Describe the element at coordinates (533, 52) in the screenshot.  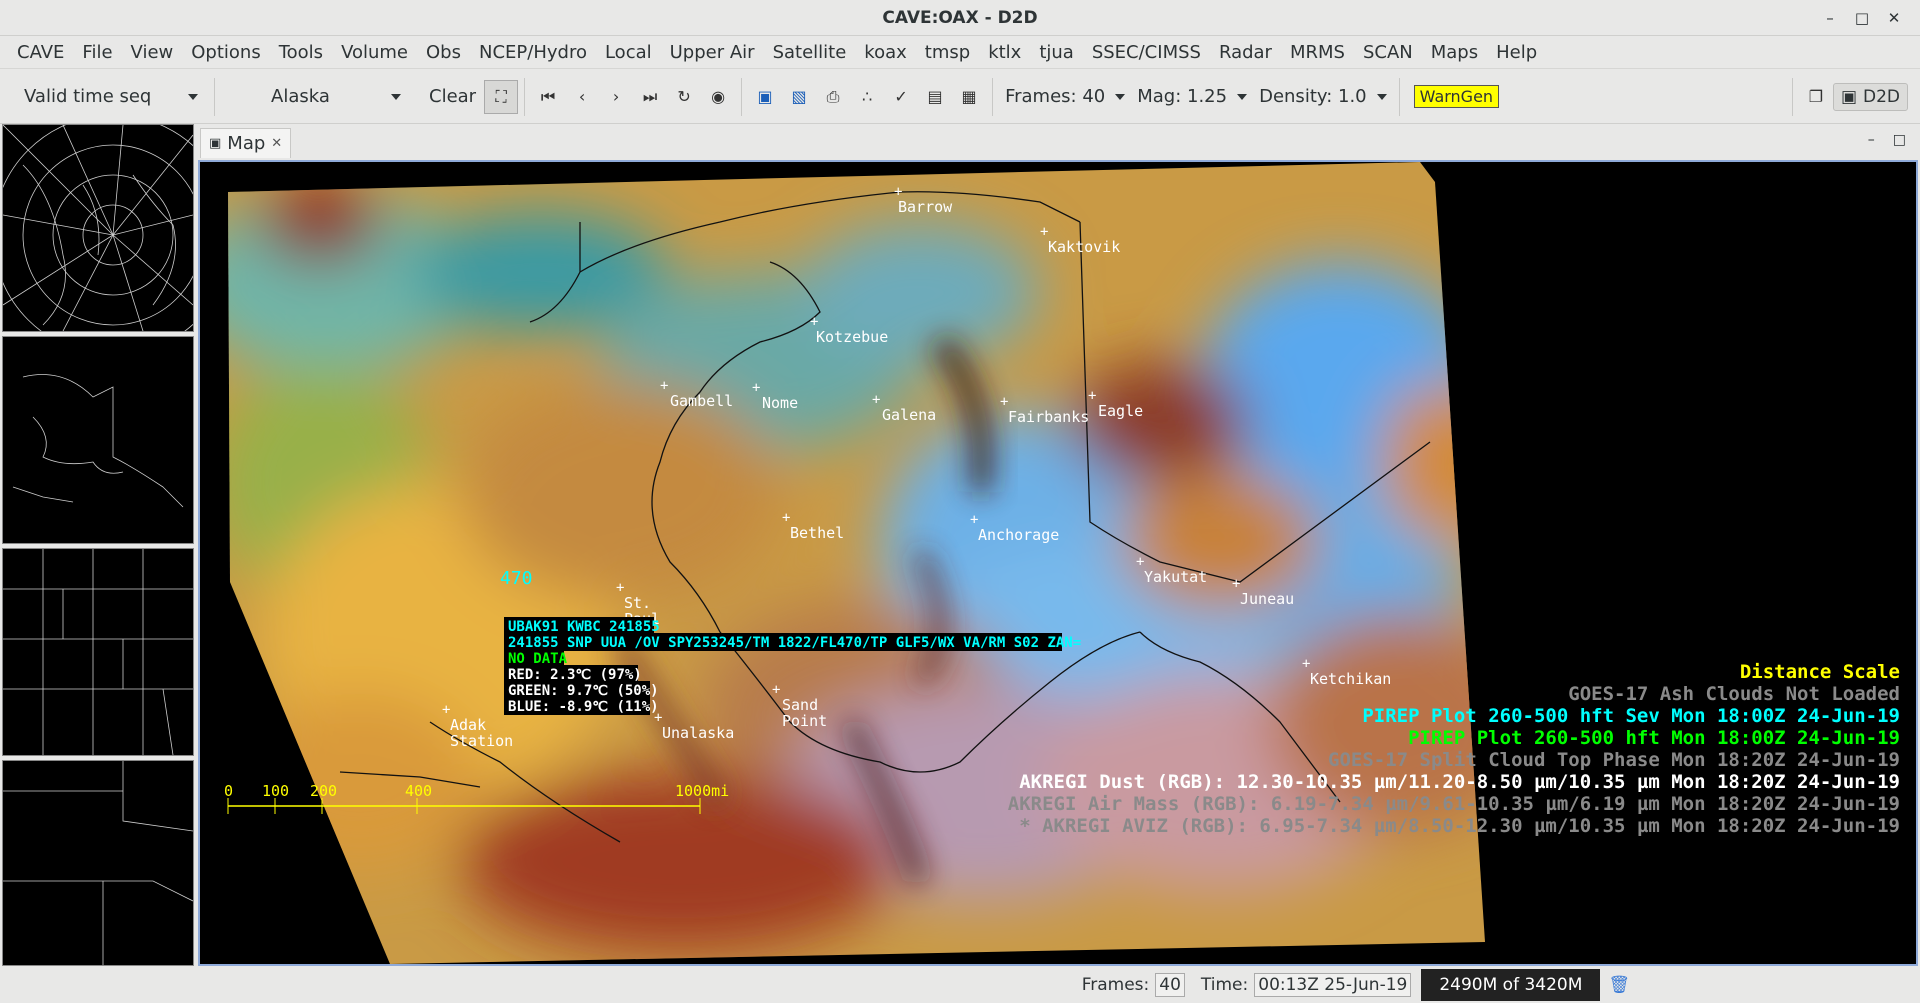
I see `menu-ncep-hydro: NCEP/Hydro` at that location.